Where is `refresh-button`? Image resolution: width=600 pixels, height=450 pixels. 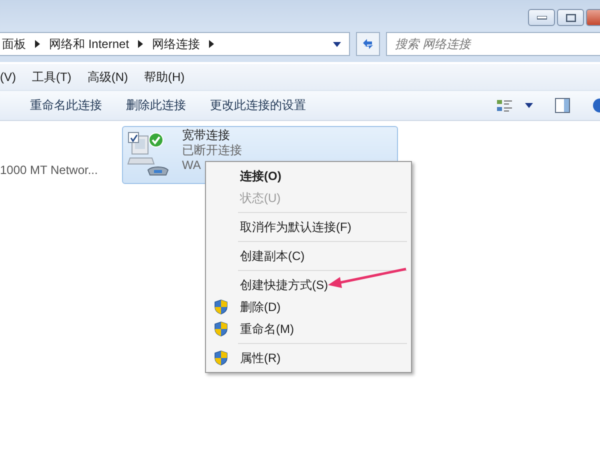
refresh-button is located at coordinates (368, 44).